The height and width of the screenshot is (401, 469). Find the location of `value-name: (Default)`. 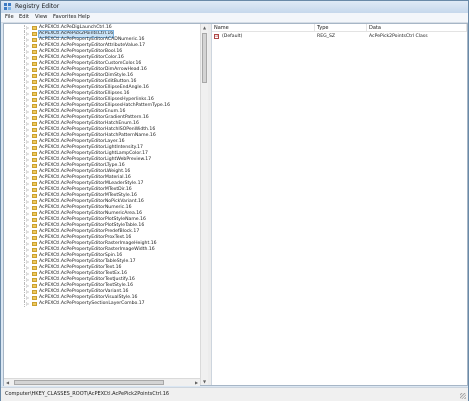

value-name: (Default) is located at coordinates (232, 36).